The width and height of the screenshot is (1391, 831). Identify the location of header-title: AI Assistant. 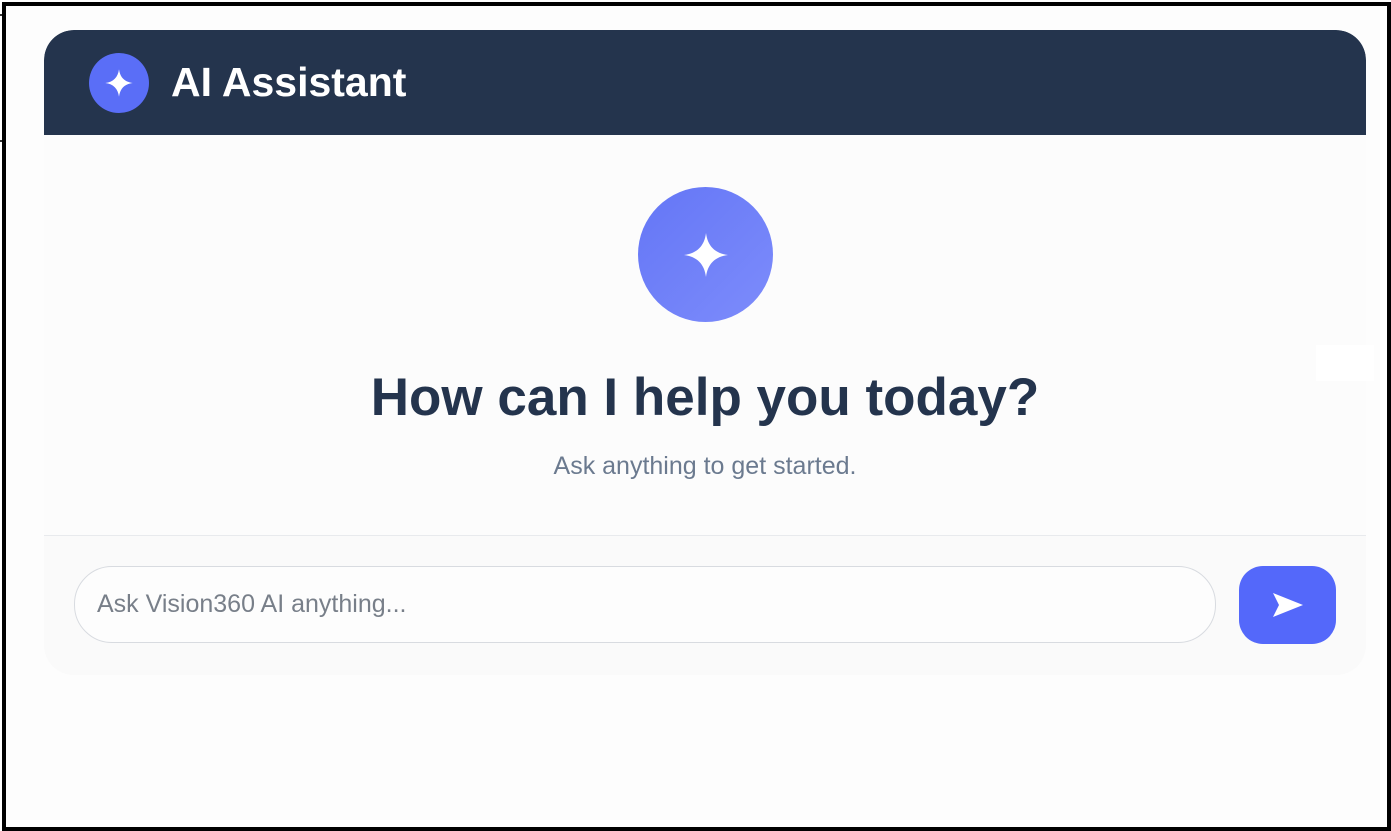
(289, 82).